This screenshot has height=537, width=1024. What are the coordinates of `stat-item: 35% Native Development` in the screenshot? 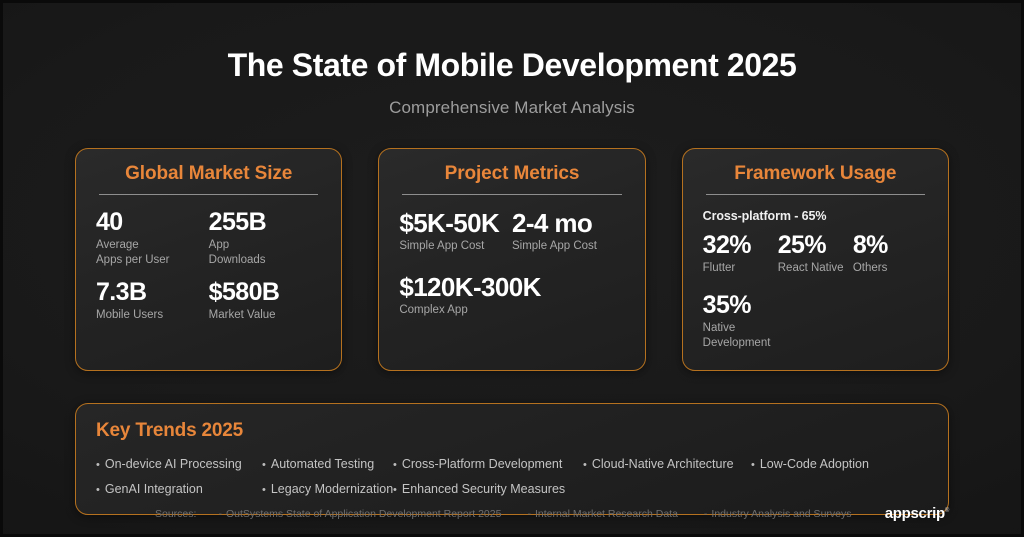 It's located at (740, 322).